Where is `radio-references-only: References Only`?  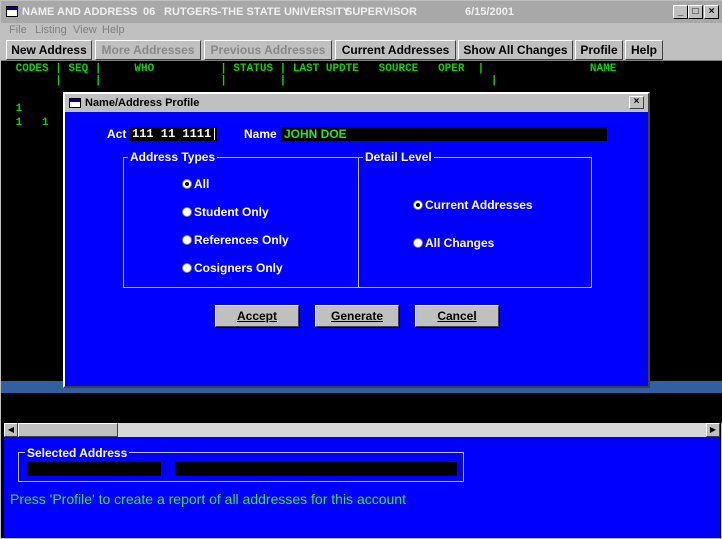
radio-references-only: References Only is located at coordinates (235, 240).